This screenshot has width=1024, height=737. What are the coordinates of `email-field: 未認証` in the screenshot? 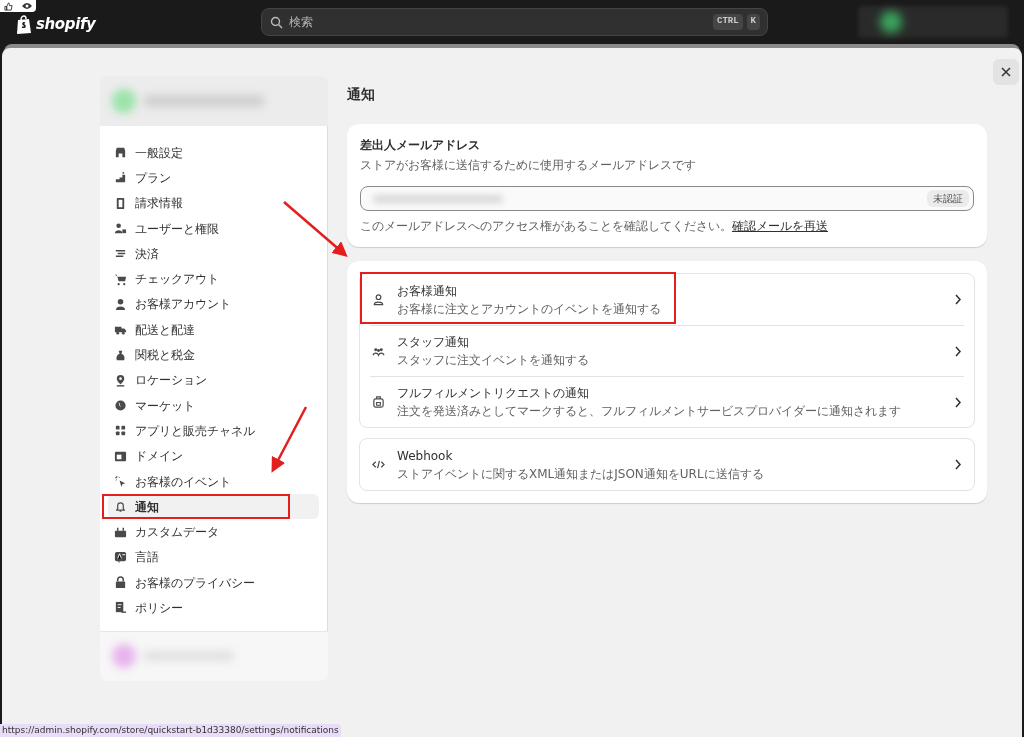 It's located at (667, 198).